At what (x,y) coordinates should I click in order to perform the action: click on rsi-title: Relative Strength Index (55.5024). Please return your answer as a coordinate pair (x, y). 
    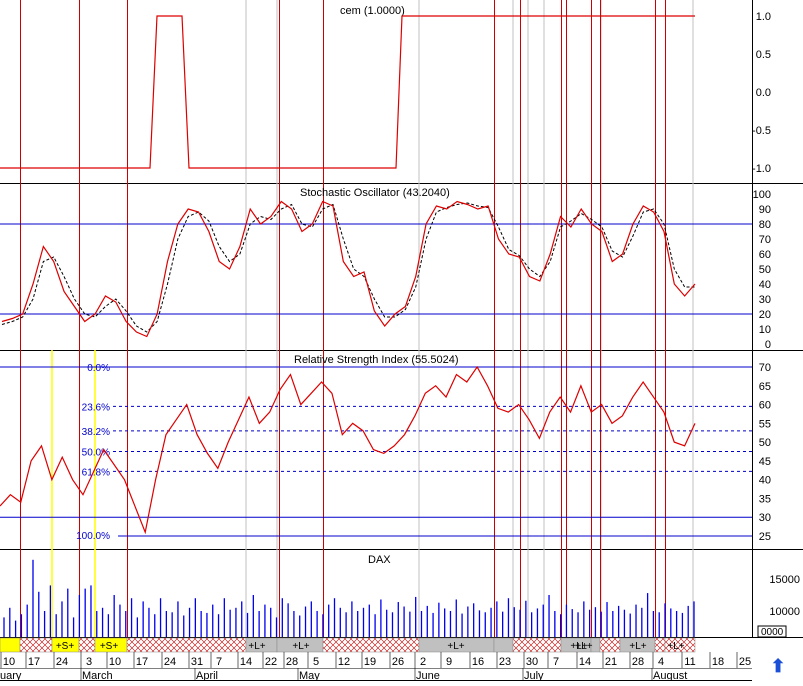
    Looking at the image, I should click on (376, 360).